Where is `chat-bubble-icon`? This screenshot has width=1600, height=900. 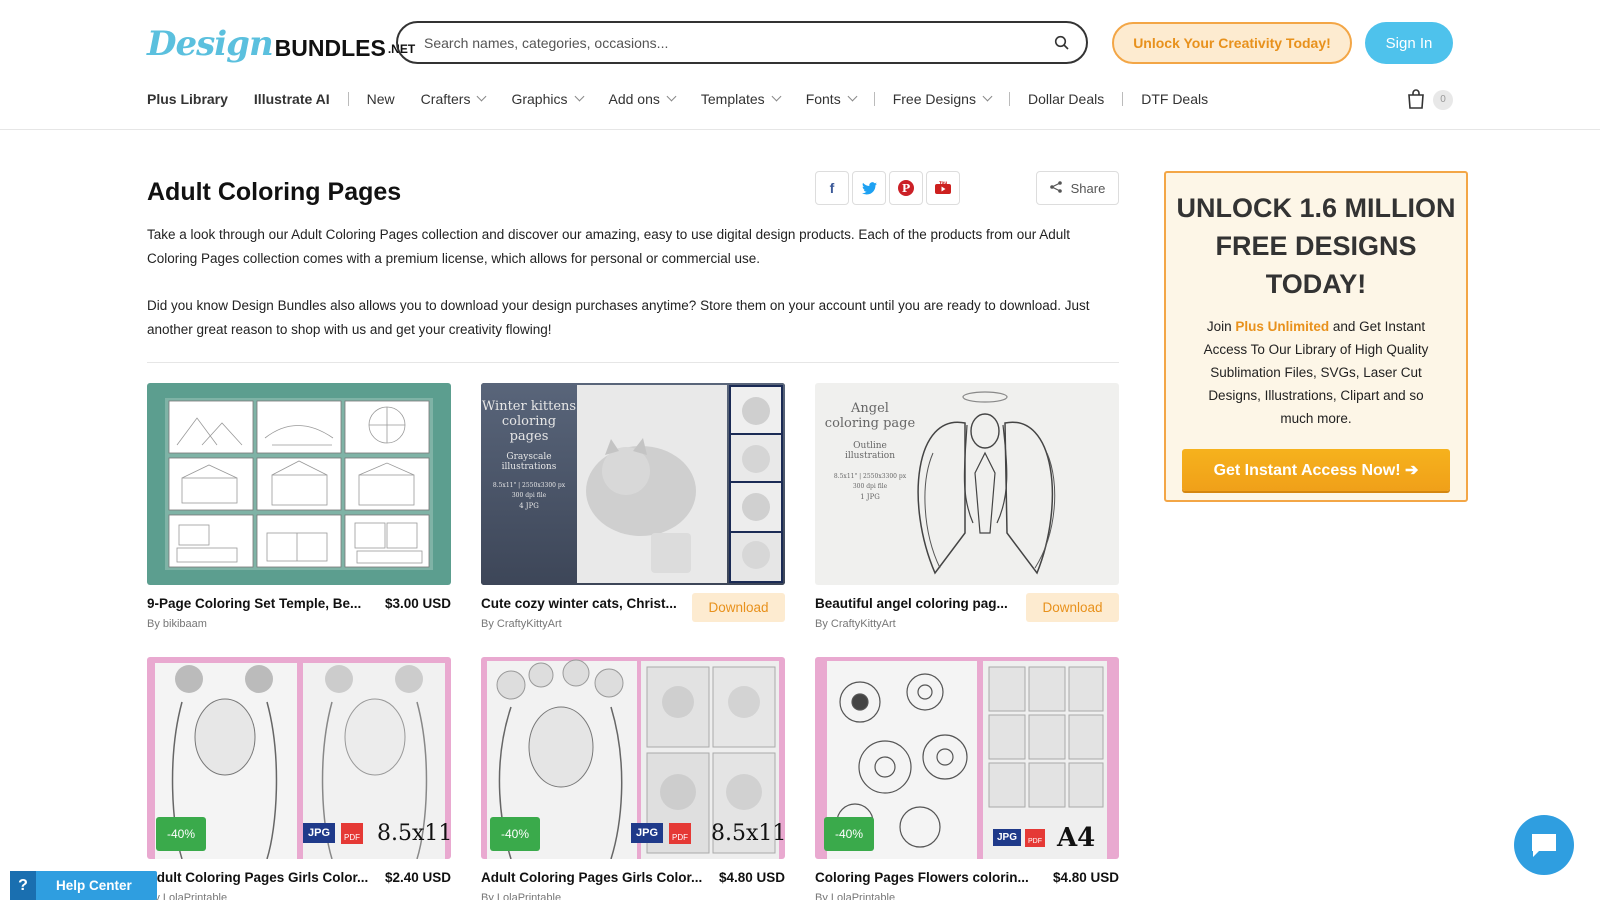
chat-bubble-icon is located at coordinates (1544, 845).